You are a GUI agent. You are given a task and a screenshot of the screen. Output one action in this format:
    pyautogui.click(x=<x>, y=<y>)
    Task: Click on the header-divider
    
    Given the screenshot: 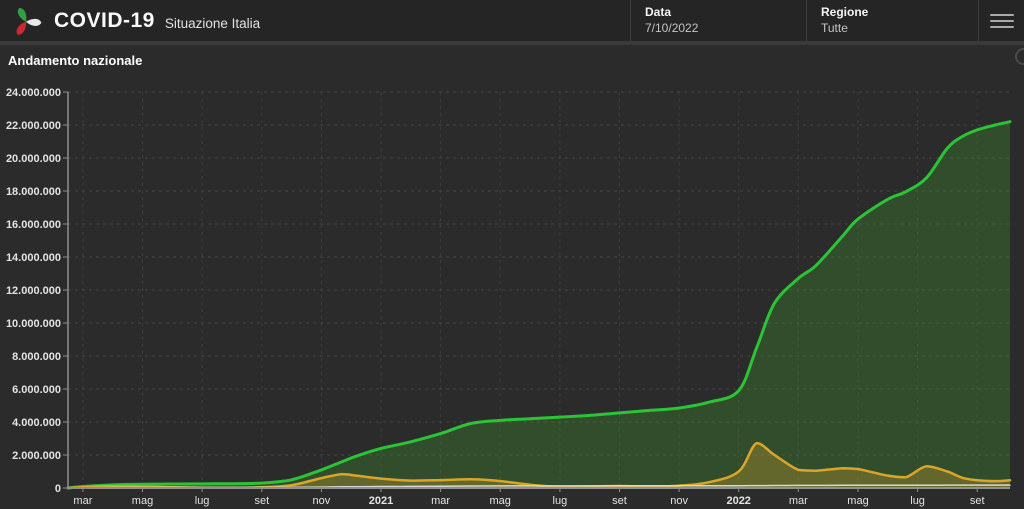 What is the action you would take?
    pyautogui.click(x=512, y=43)
    